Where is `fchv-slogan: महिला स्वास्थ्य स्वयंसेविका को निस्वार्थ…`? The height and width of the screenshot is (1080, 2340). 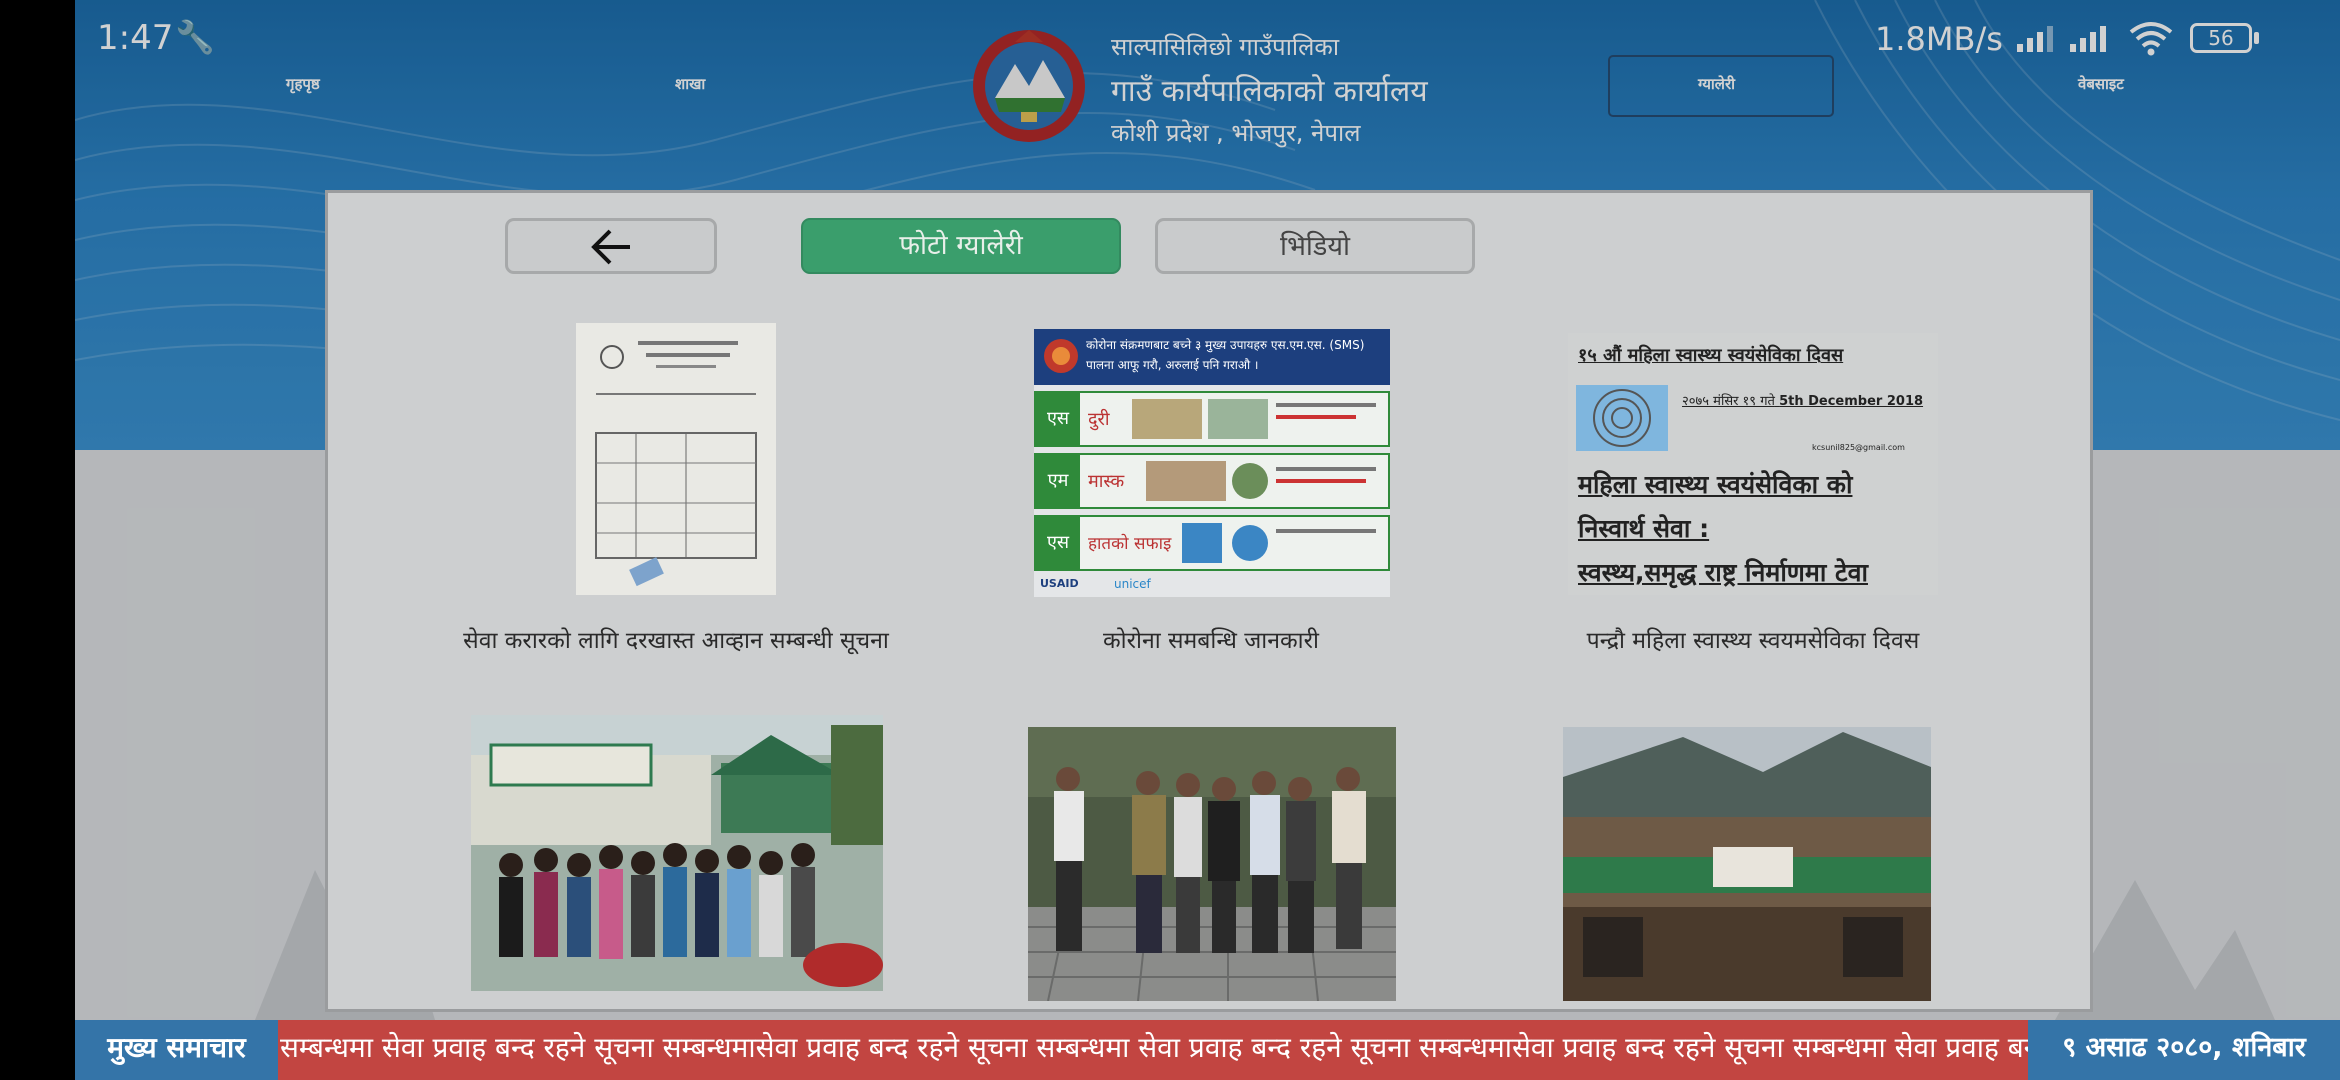
fchv-slogan: महिला स्वास्थ्य स्वयंसेविका को निस्वार्थ… is located at coordinates (1723, 529).